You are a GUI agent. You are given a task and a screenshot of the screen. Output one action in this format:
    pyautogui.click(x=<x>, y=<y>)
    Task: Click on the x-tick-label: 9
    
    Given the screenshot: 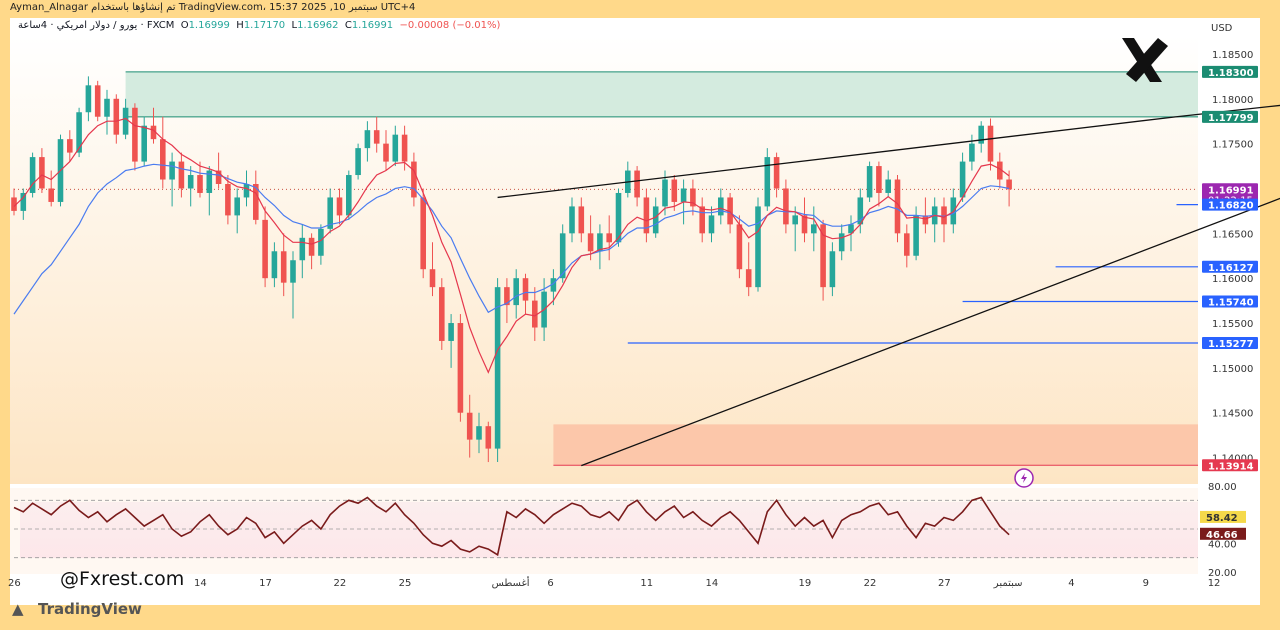 What is the action you would take?
    pyautogui.click(x=1146, y=583)
    